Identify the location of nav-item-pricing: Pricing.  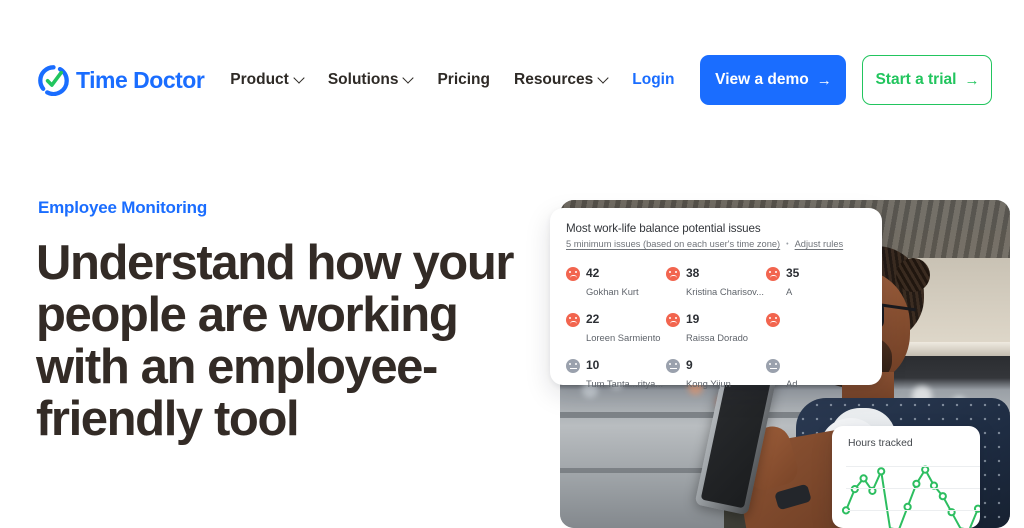
(463, 80).